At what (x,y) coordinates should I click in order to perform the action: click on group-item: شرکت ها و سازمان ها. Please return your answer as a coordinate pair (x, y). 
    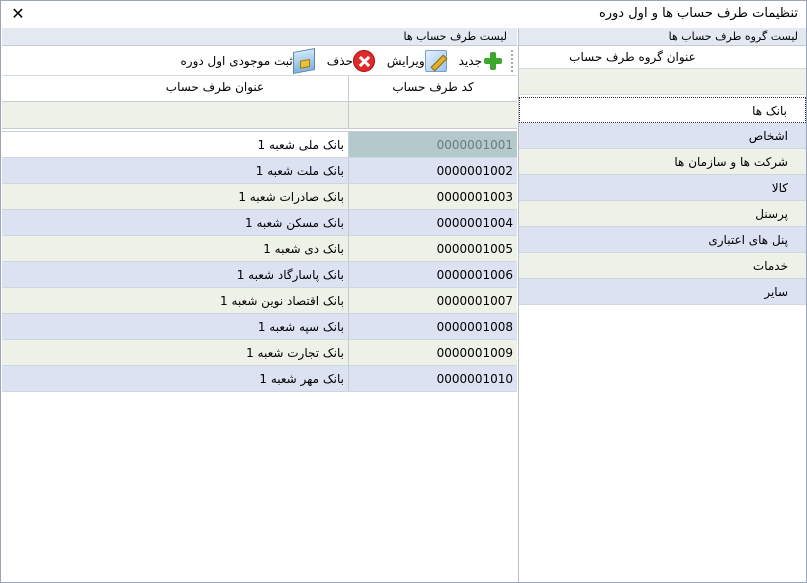
    Looking at the image, I should click on (662, 162).